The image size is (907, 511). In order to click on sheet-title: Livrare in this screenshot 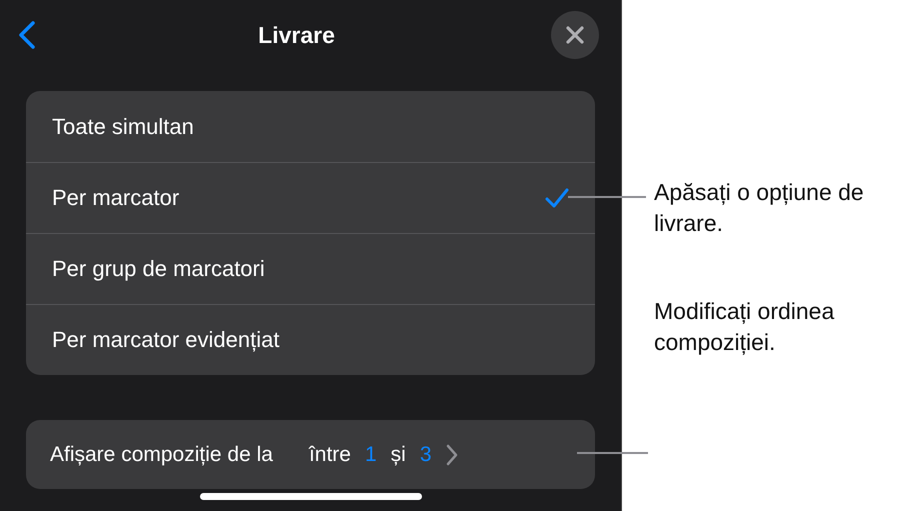, I will do `click(296, 35)`.